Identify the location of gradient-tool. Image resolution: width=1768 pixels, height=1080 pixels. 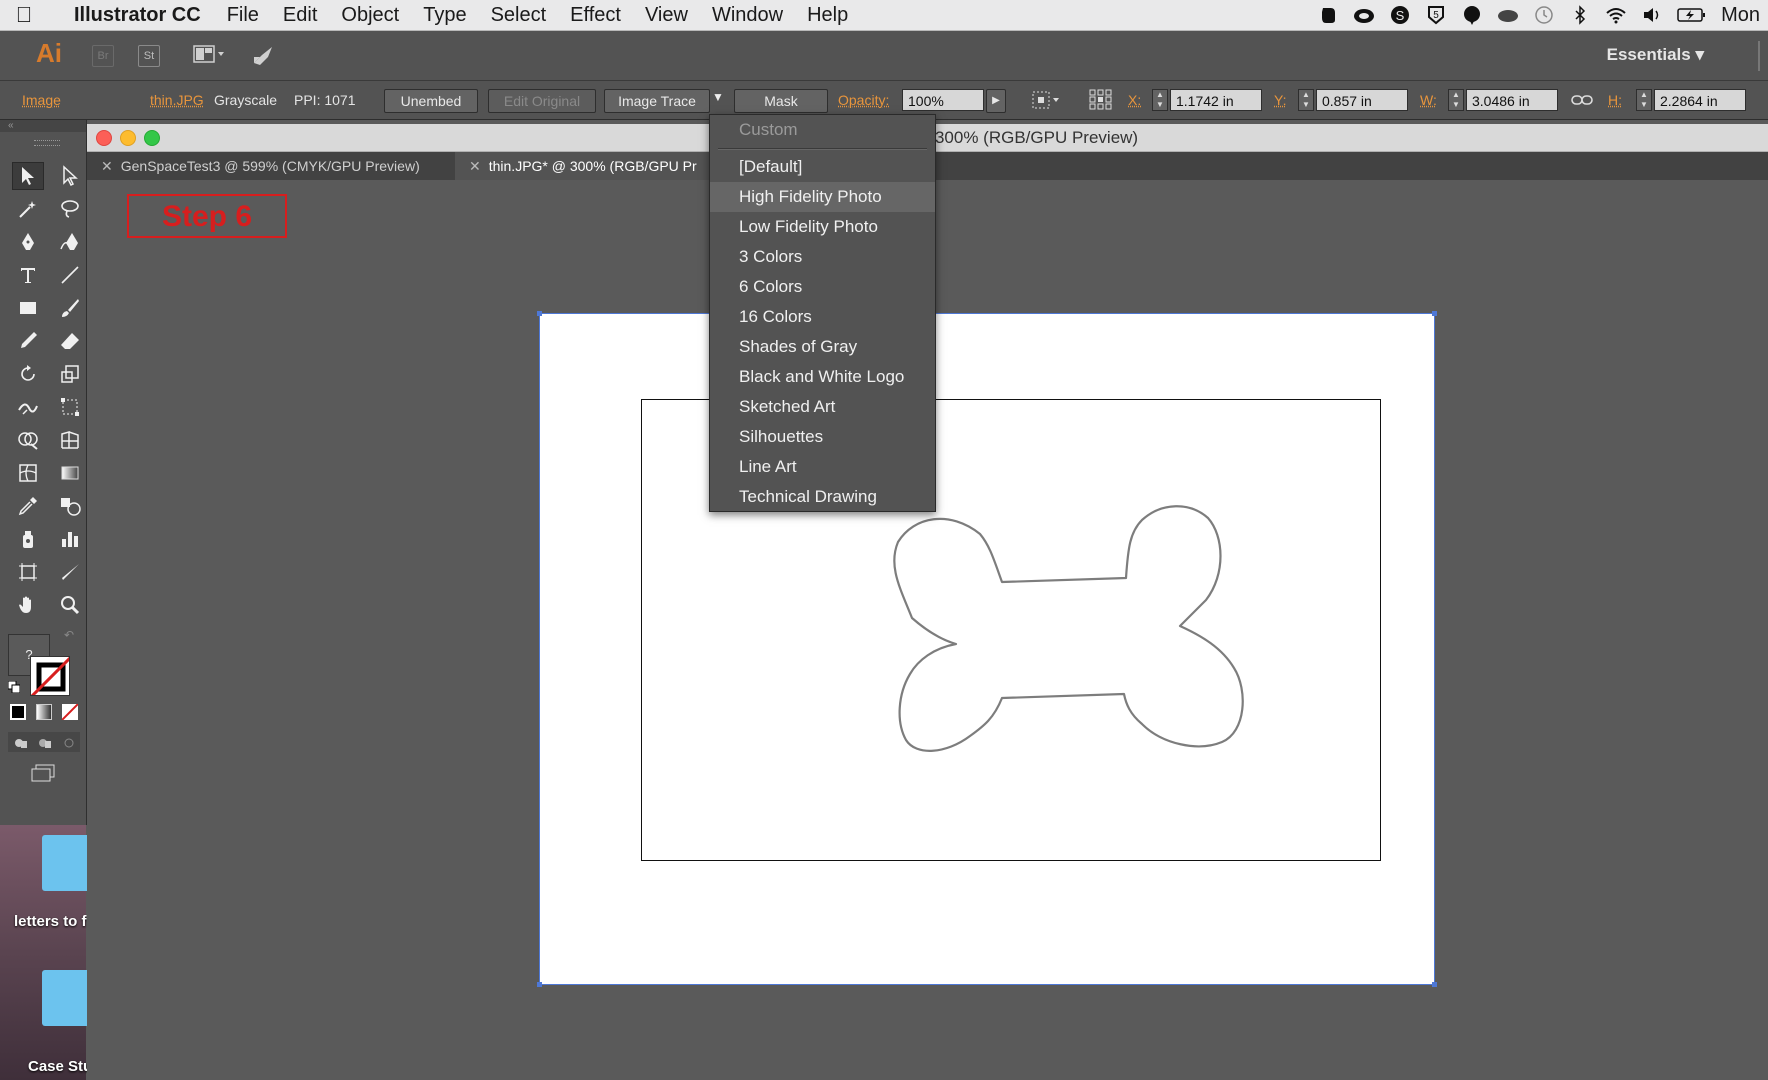
(70, 473).